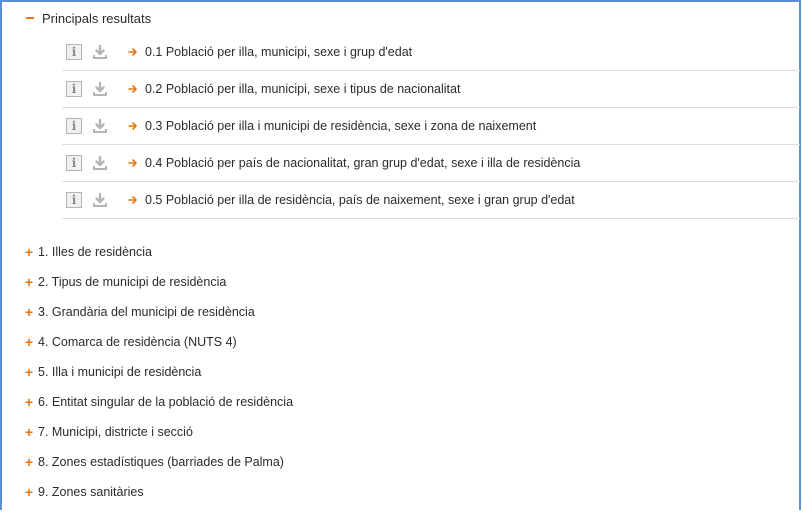  I want to click on category-label: 3. Grandària del municipi de residència, so click(146, 312).